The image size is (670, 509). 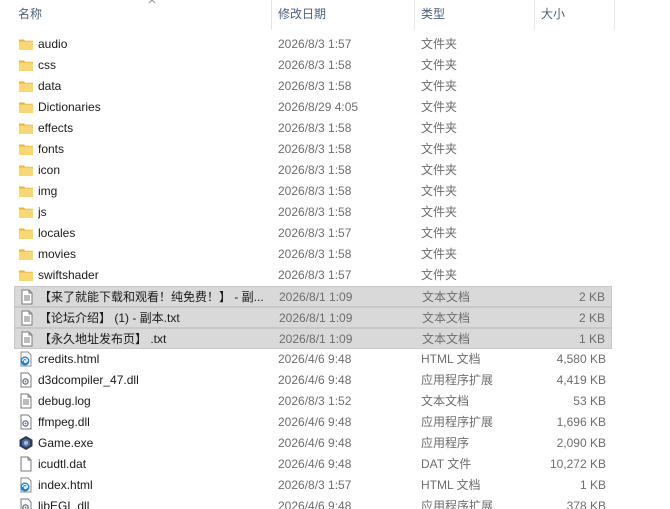 I want to click on file-name: swiftshader, so click(x=68, y=275).